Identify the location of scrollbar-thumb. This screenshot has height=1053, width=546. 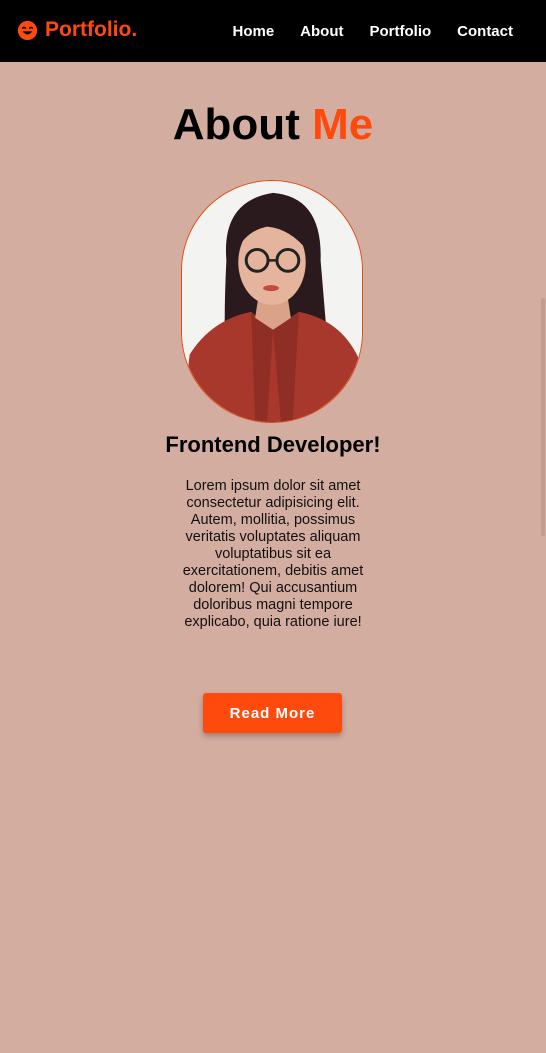
(543, 417).